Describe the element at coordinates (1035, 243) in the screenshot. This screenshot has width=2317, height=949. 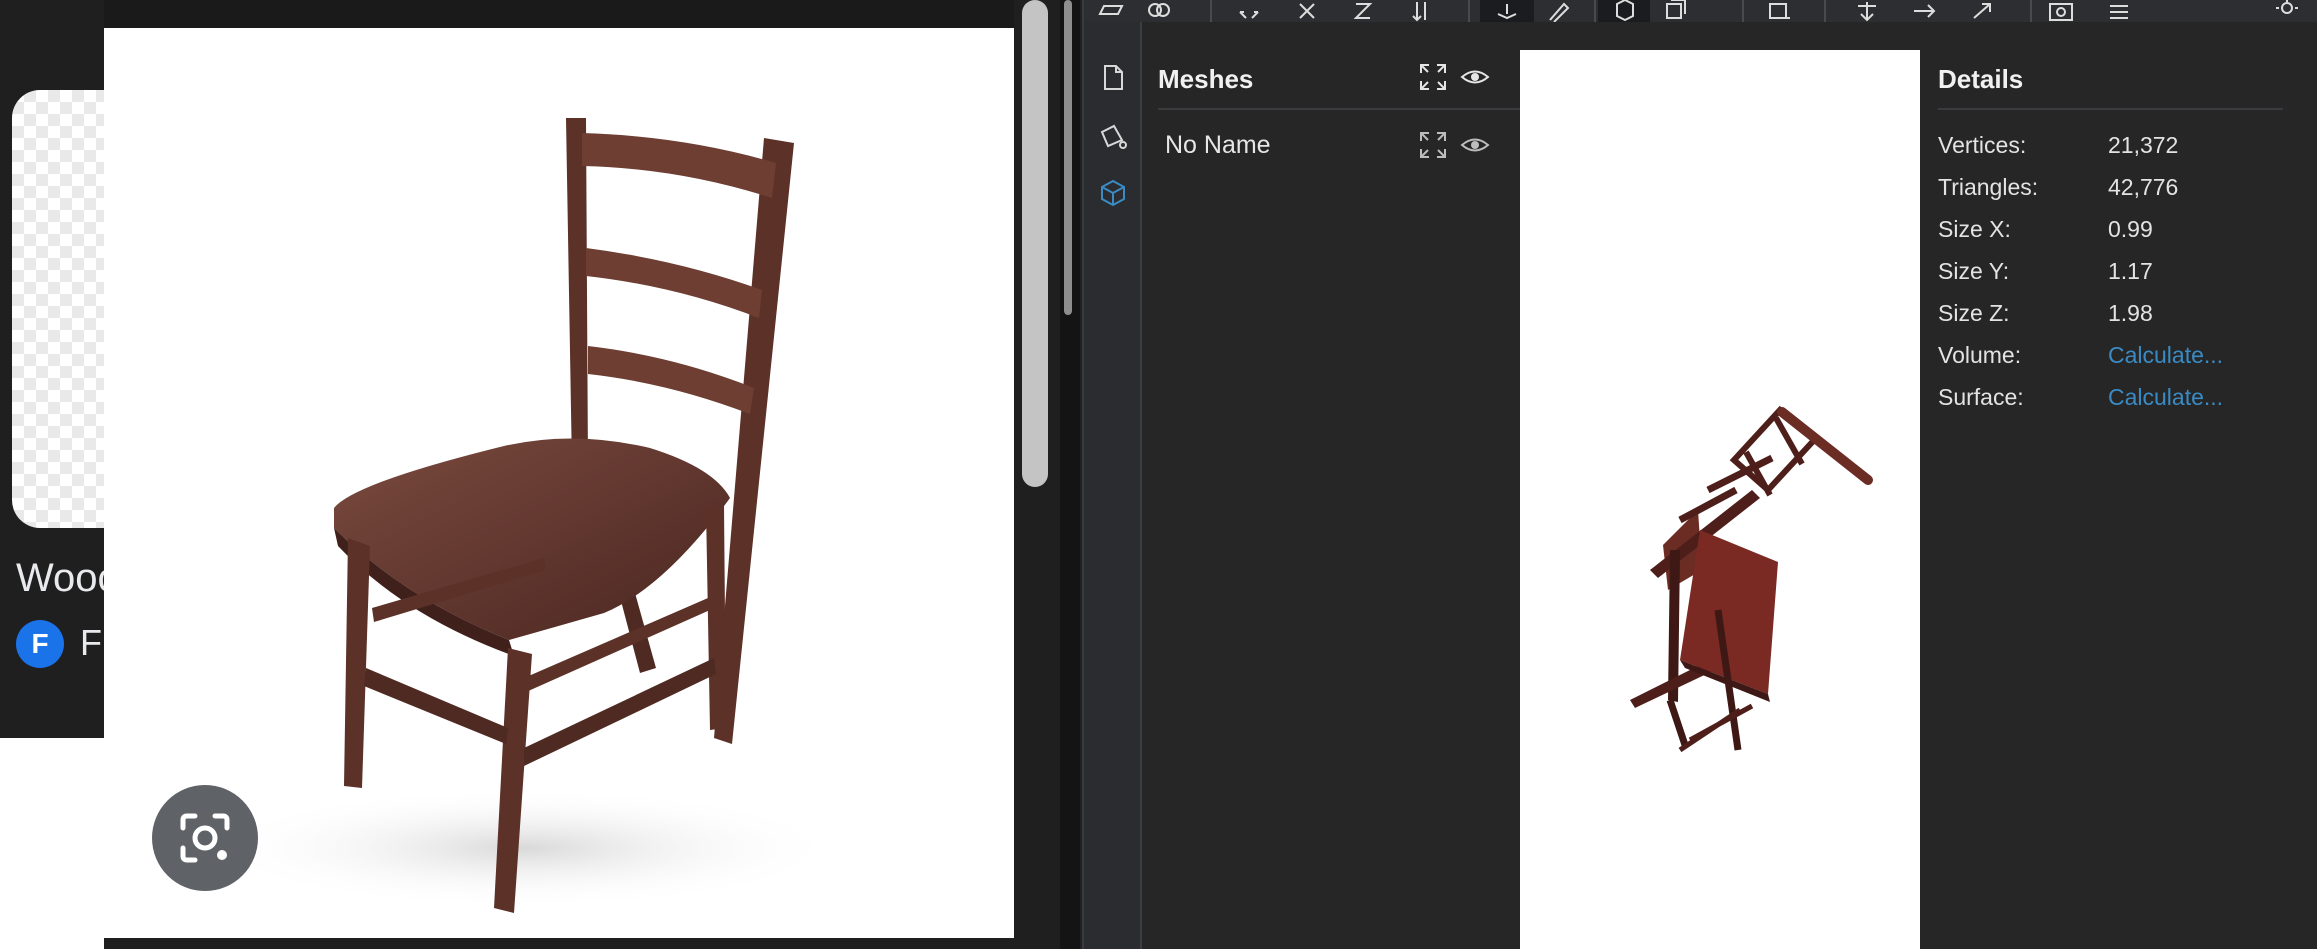
I see `page-scrollbar-thumb` at that location.